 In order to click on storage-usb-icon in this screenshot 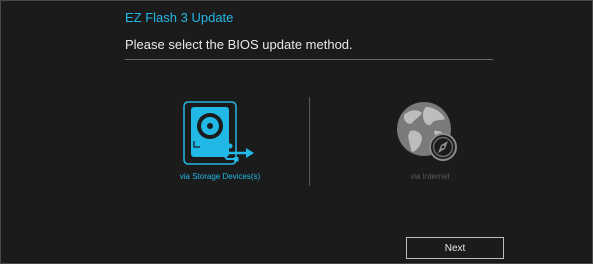, I will do `click(220, 133)`.